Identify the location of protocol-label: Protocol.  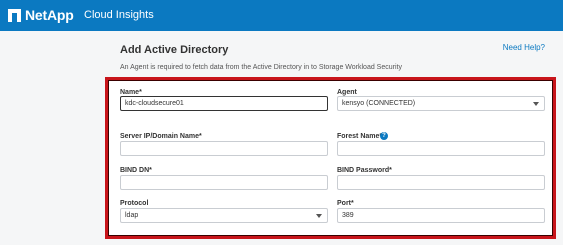
(134, 203).